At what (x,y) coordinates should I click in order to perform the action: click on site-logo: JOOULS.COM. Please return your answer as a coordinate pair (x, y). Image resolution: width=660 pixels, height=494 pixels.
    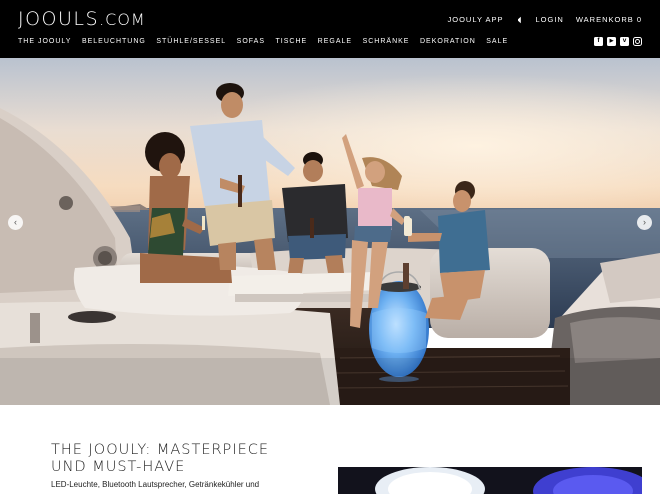
    Looking at the image, I should click on (82, 19).